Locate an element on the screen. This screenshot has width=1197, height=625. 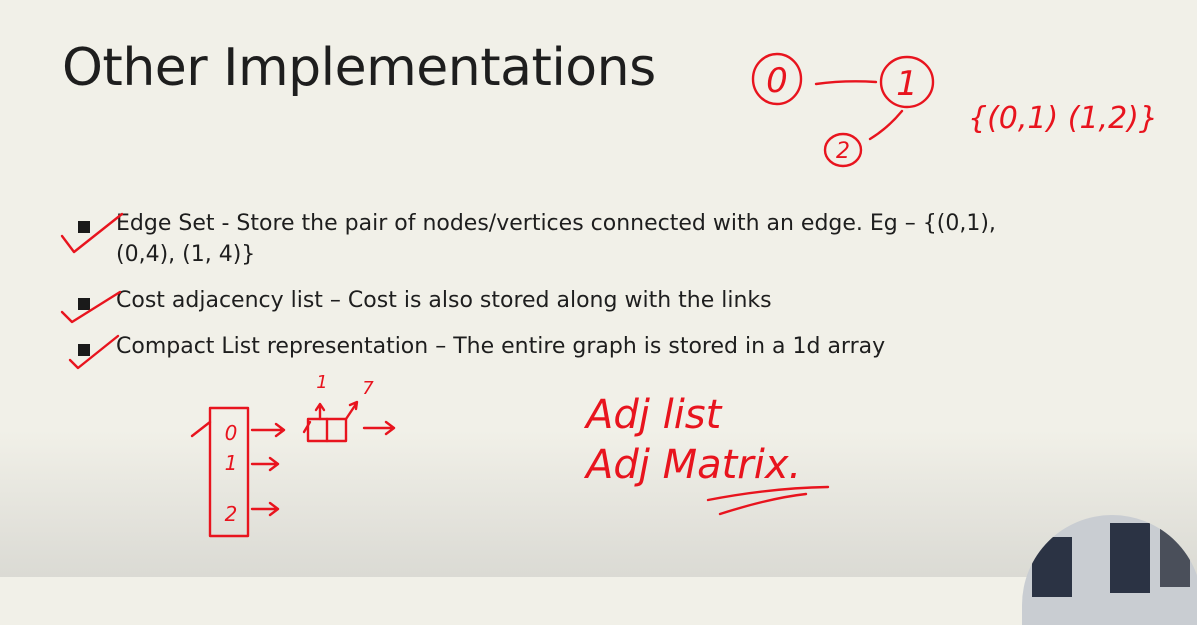
graph-sketch: 0 1 2 {(0,1) (1,2)} is located at coordinates (954, 110).